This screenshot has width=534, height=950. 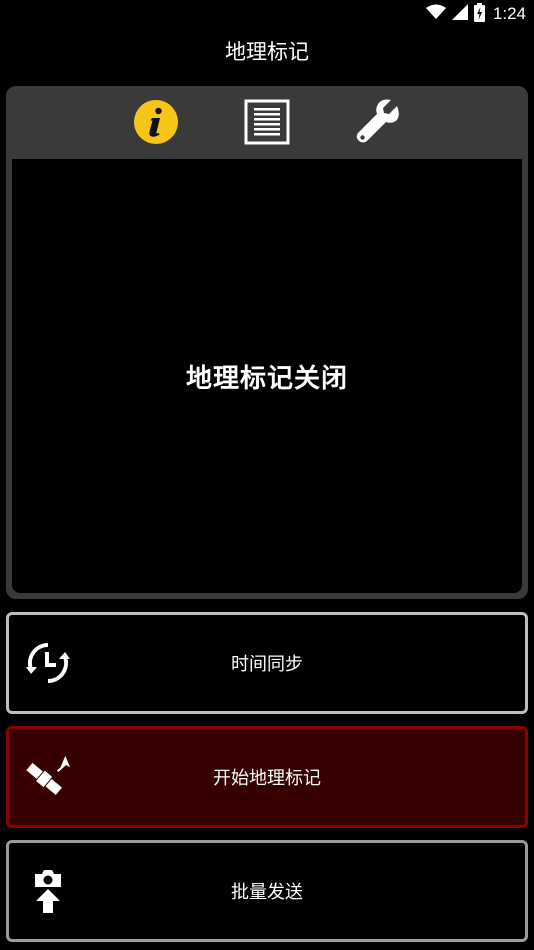 I want to click on start-geotag-button: 开始地理标记, so click(x=267, y=777).